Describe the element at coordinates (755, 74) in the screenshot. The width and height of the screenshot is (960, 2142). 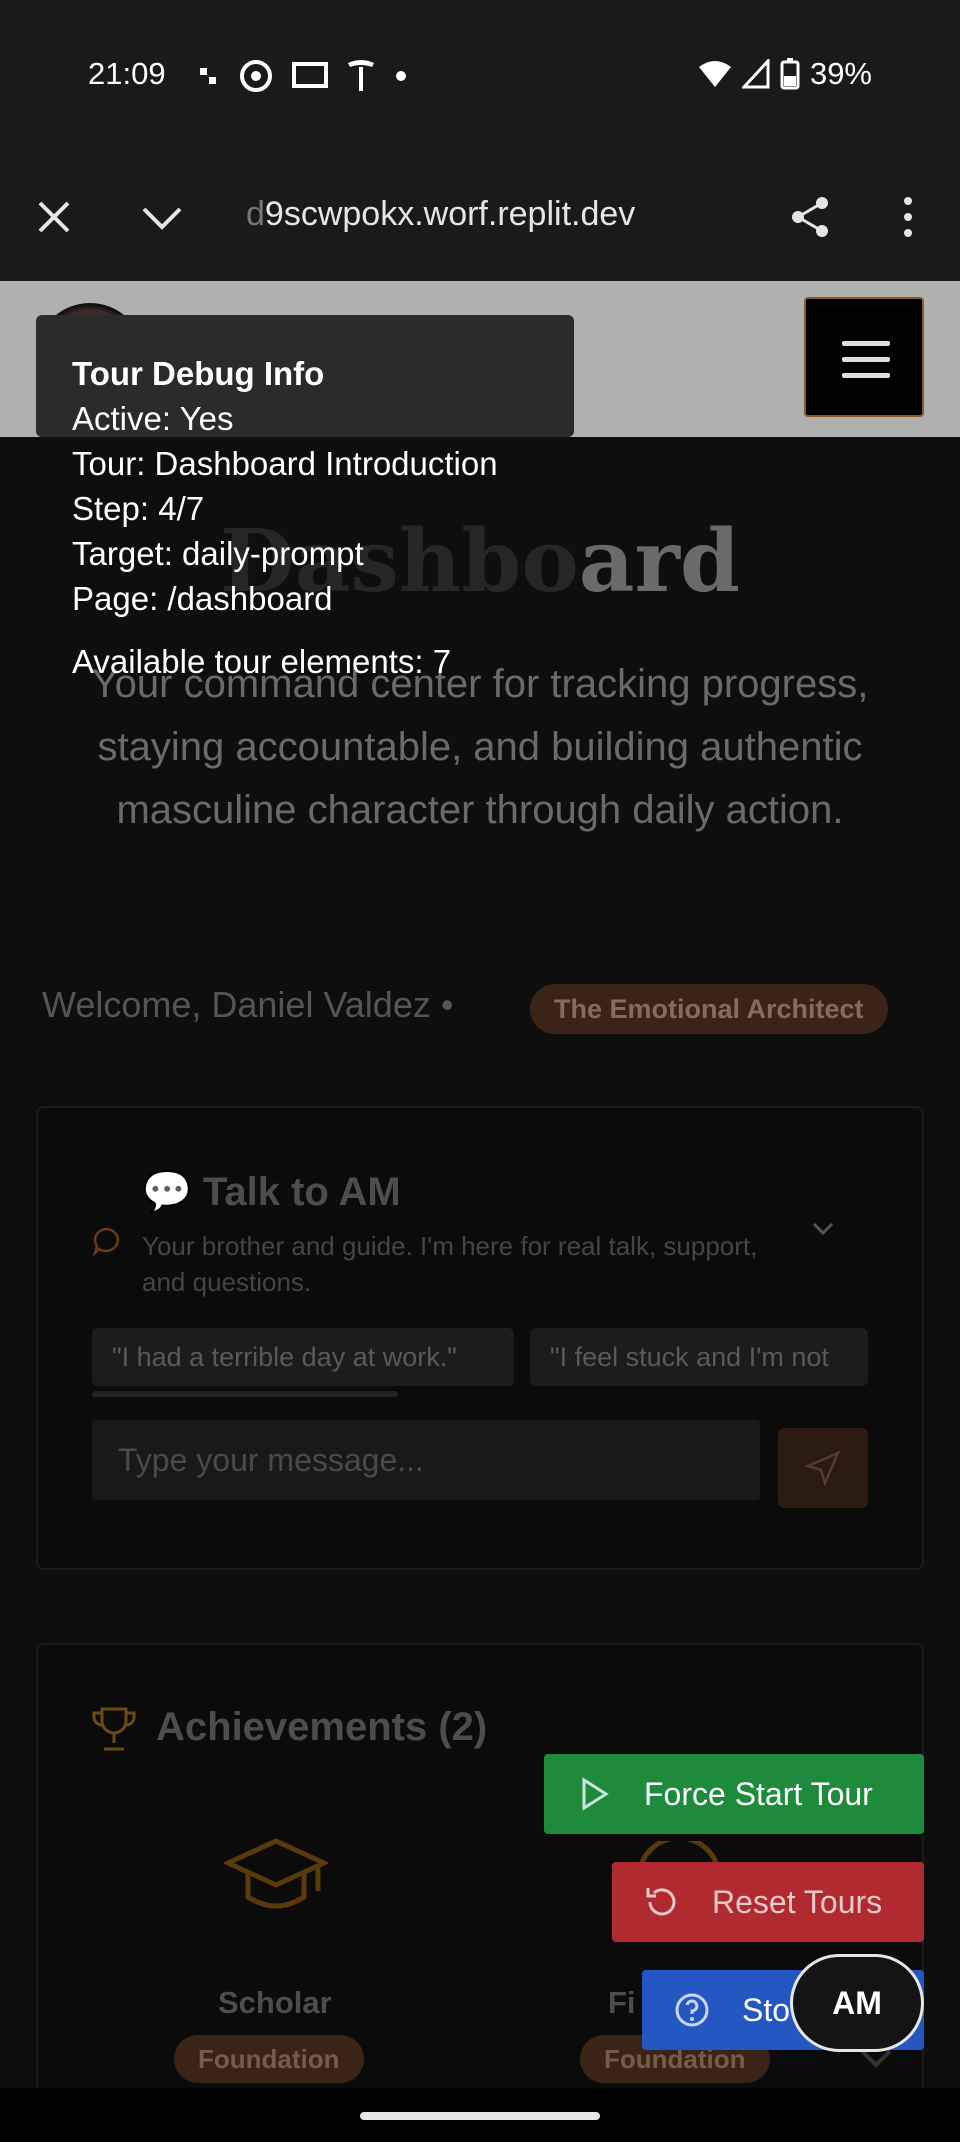
I see `signal-icon` at that location.